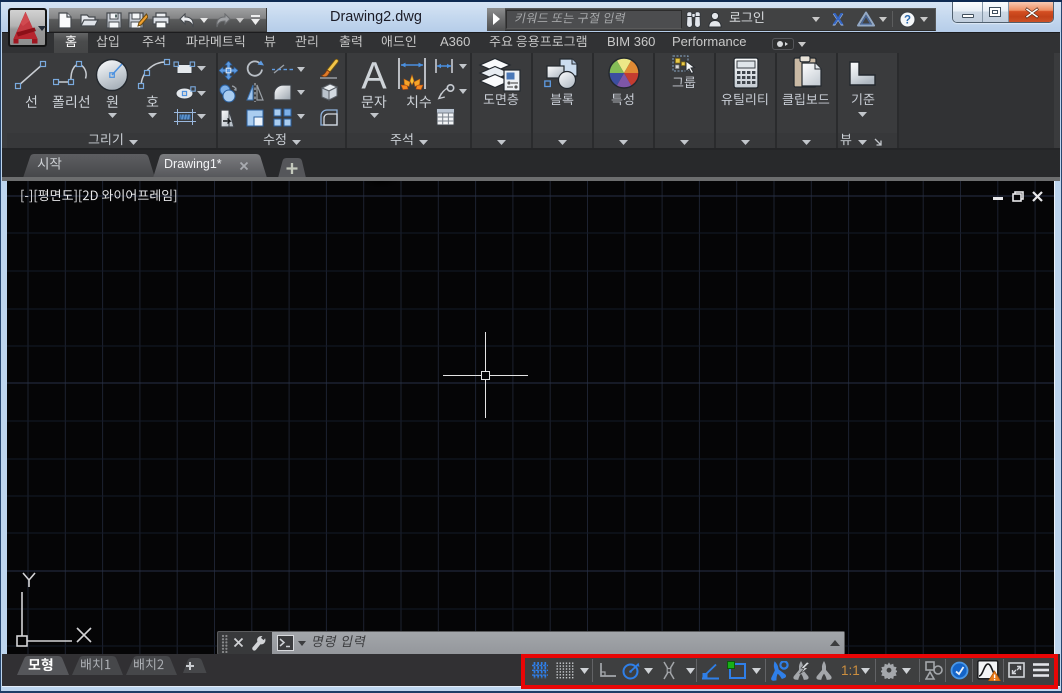  Describe the element at coordinates (374, 75) in the screenshot. I see `svg-text: A` at that location.